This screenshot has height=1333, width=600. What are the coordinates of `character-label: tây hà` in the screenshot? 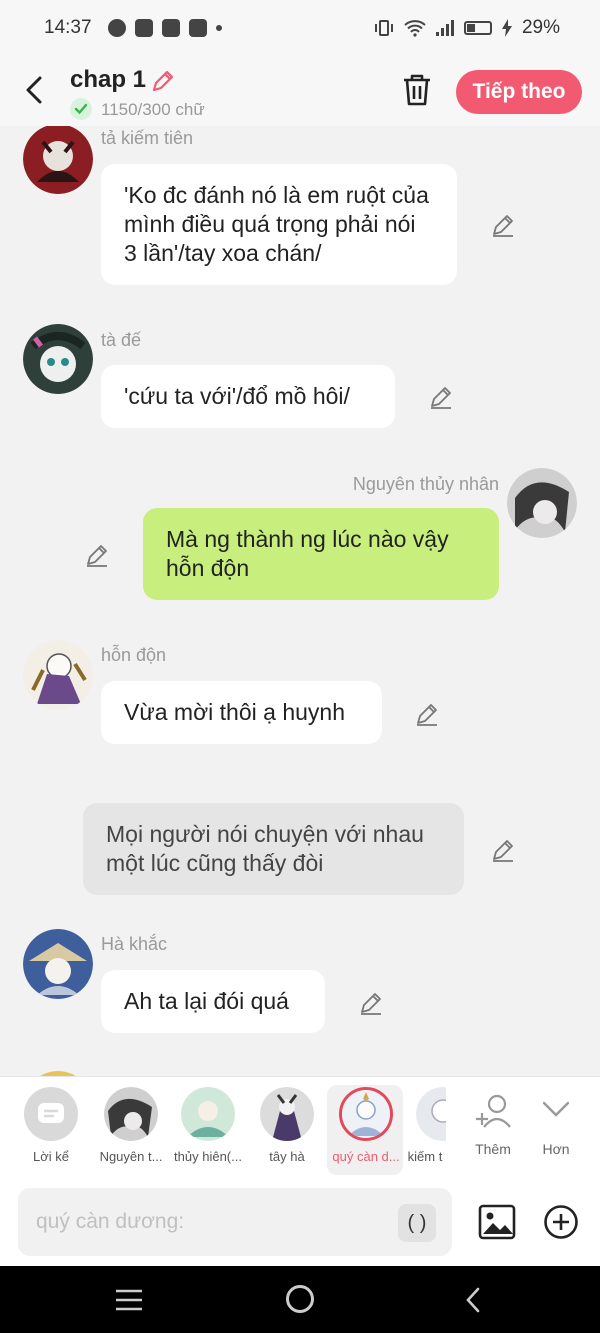 It's located at (287, 1156).